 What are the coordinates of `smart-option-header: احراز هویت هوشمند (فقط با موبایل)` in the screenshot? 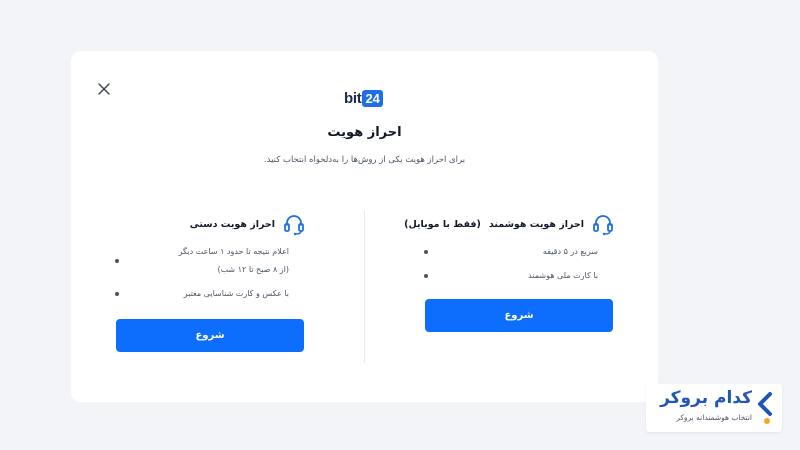 It's located at (509, 224).